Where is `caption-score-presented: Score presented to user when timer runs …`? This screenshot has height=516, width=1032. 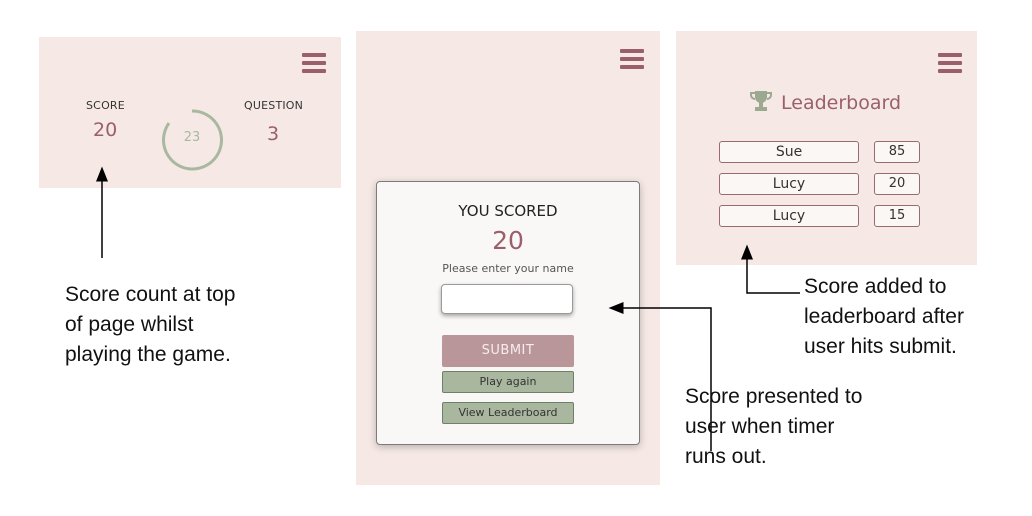 caption-score-presented: Score presented to user when timer runs … is located at coordinates (774, 426).